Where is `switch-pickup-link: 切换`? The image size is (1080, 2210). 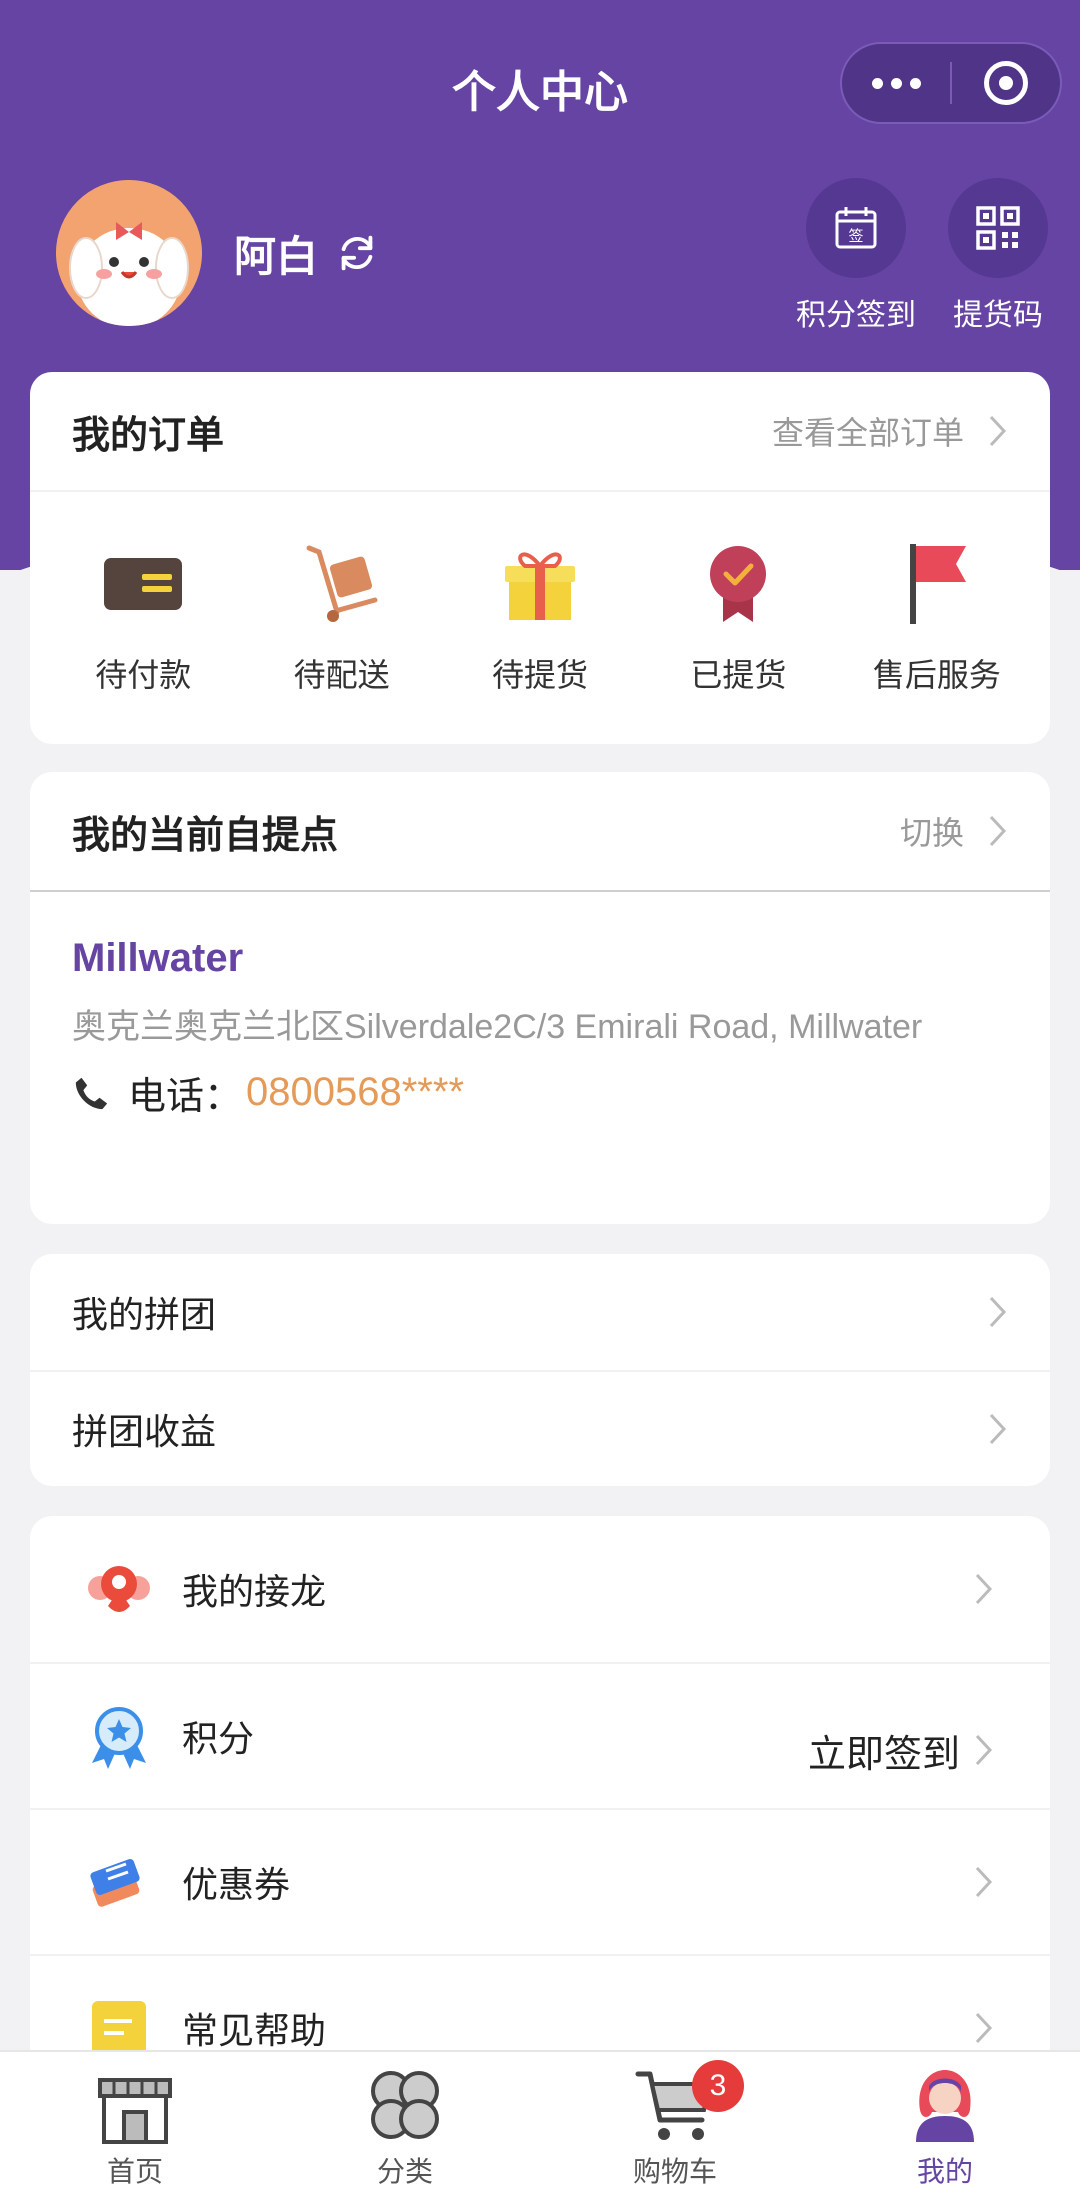
switch-pickup-link: 切换 is located at coordinates (954, 831).